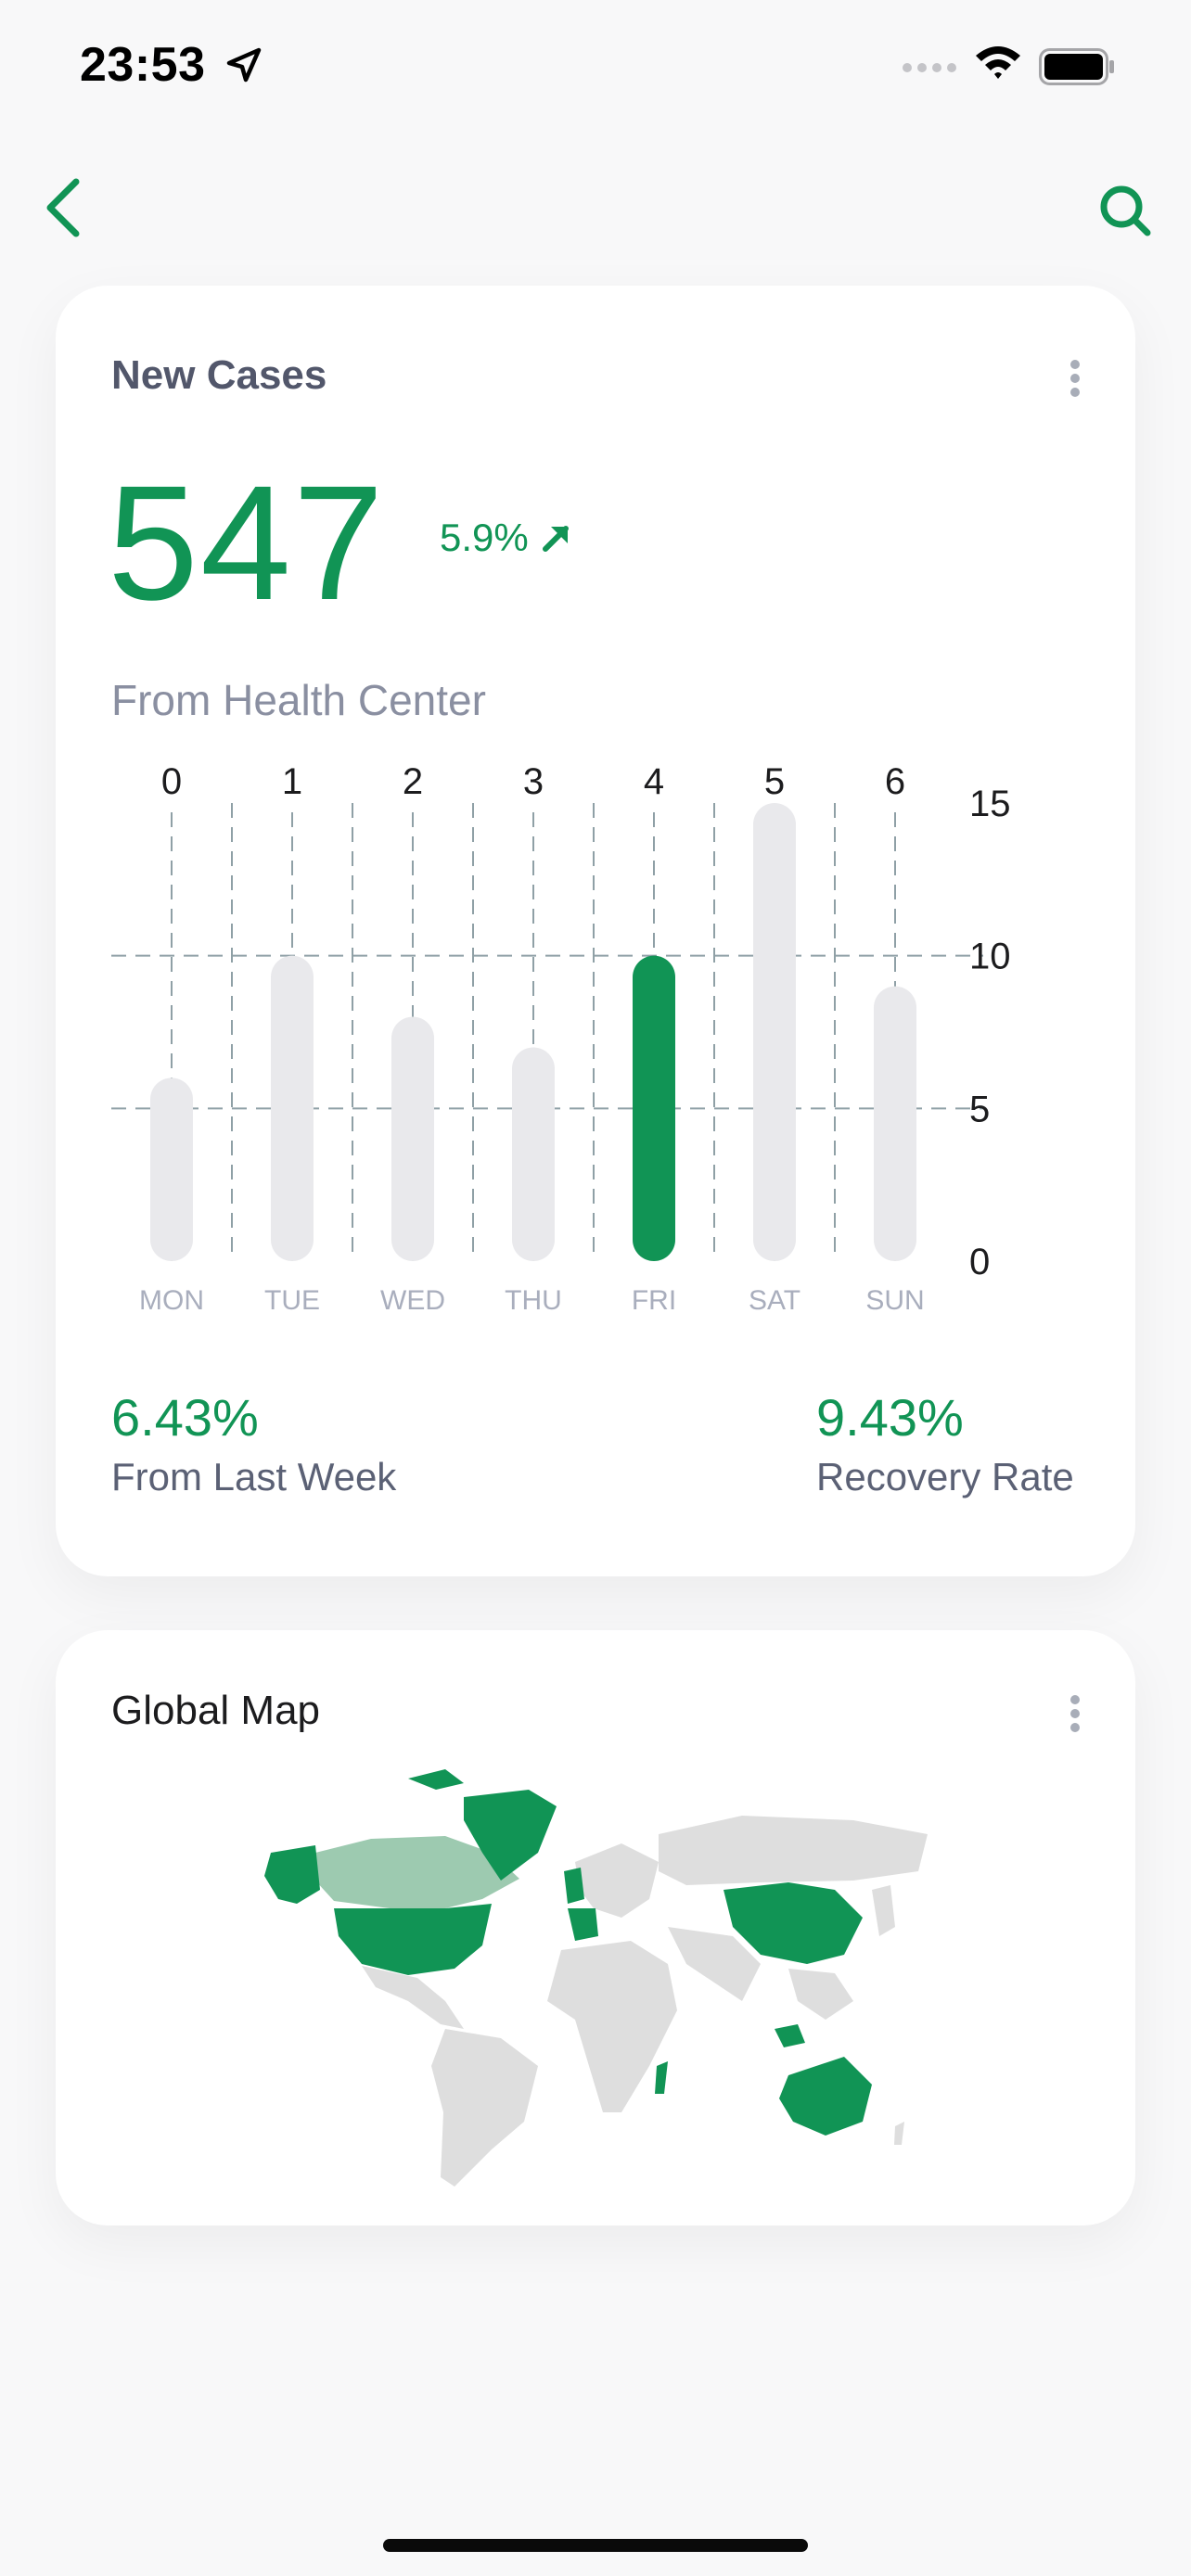 Image resolution: width=1191 pixels, height=2576 pixels. I want to click on battery-icon, so click(1076, 66).